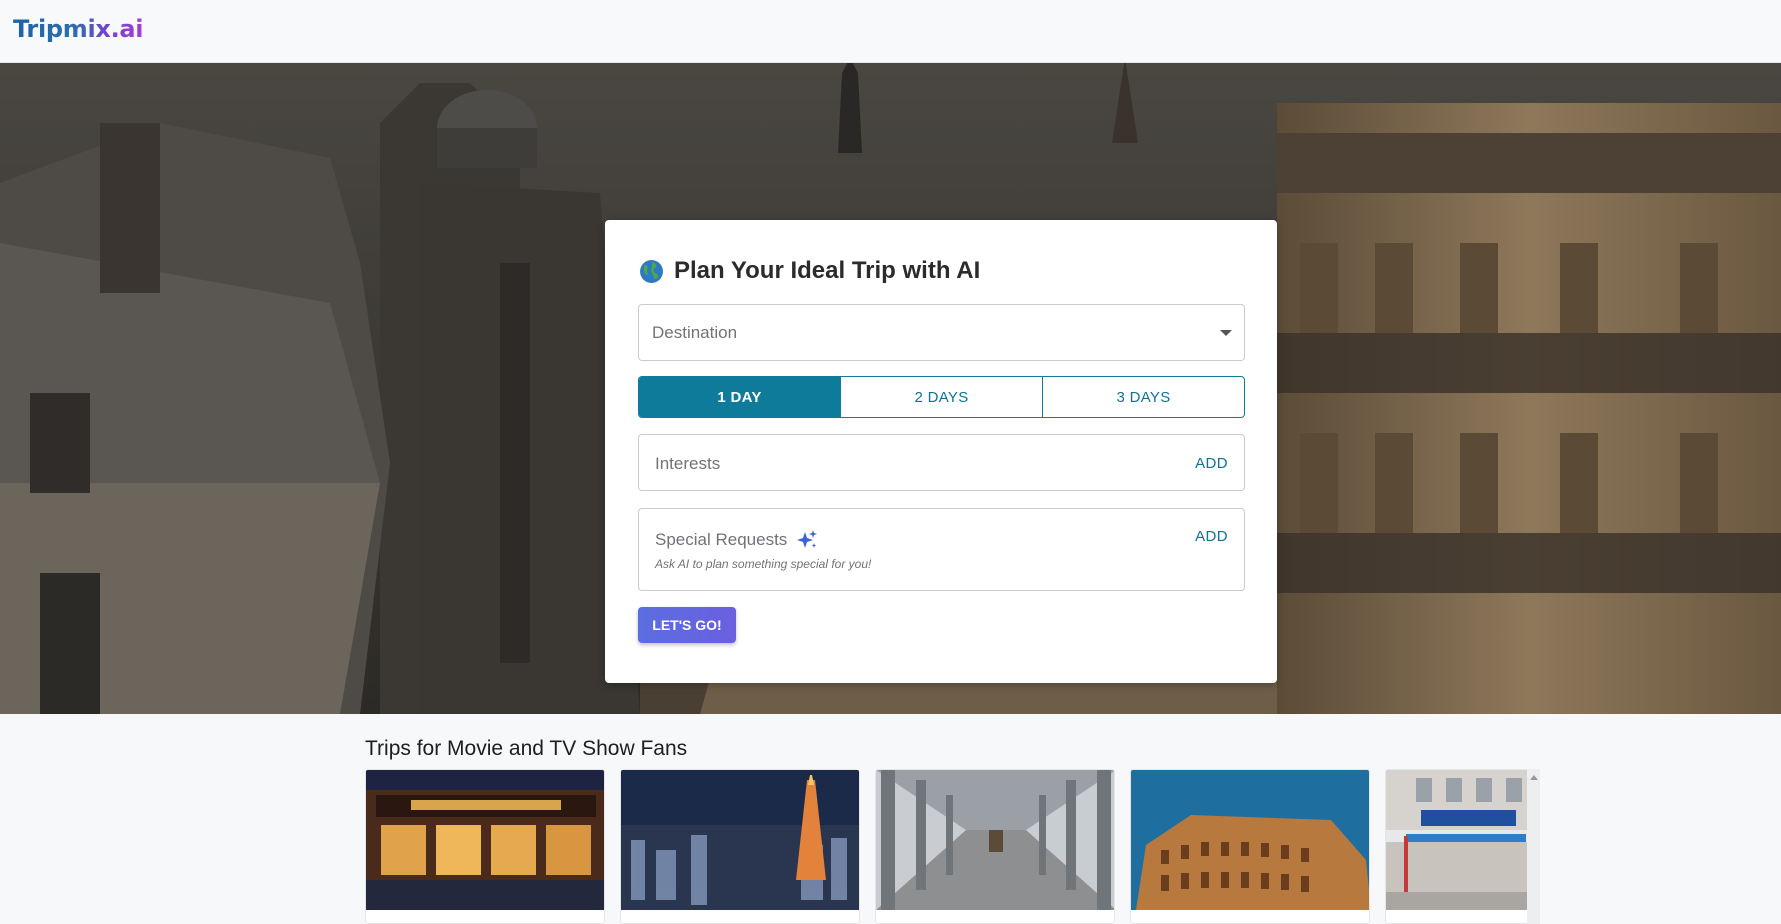 This screenshot has height=924, width=1781. I want to click on colosseum-photo, so click(1250, 840).